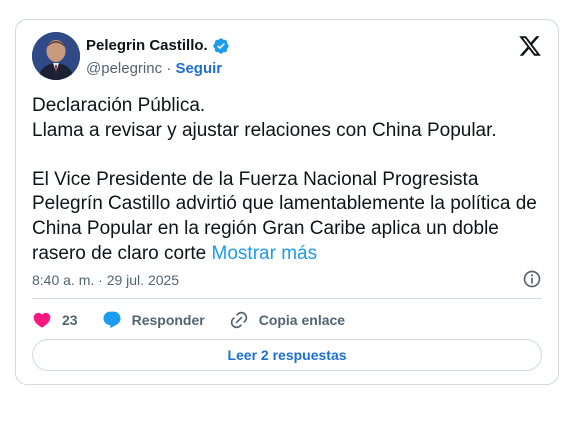  What do you see at coordinates (530, 46) in the screenshot?
I see `x-logo-icon` at bounding box center [530, 46].